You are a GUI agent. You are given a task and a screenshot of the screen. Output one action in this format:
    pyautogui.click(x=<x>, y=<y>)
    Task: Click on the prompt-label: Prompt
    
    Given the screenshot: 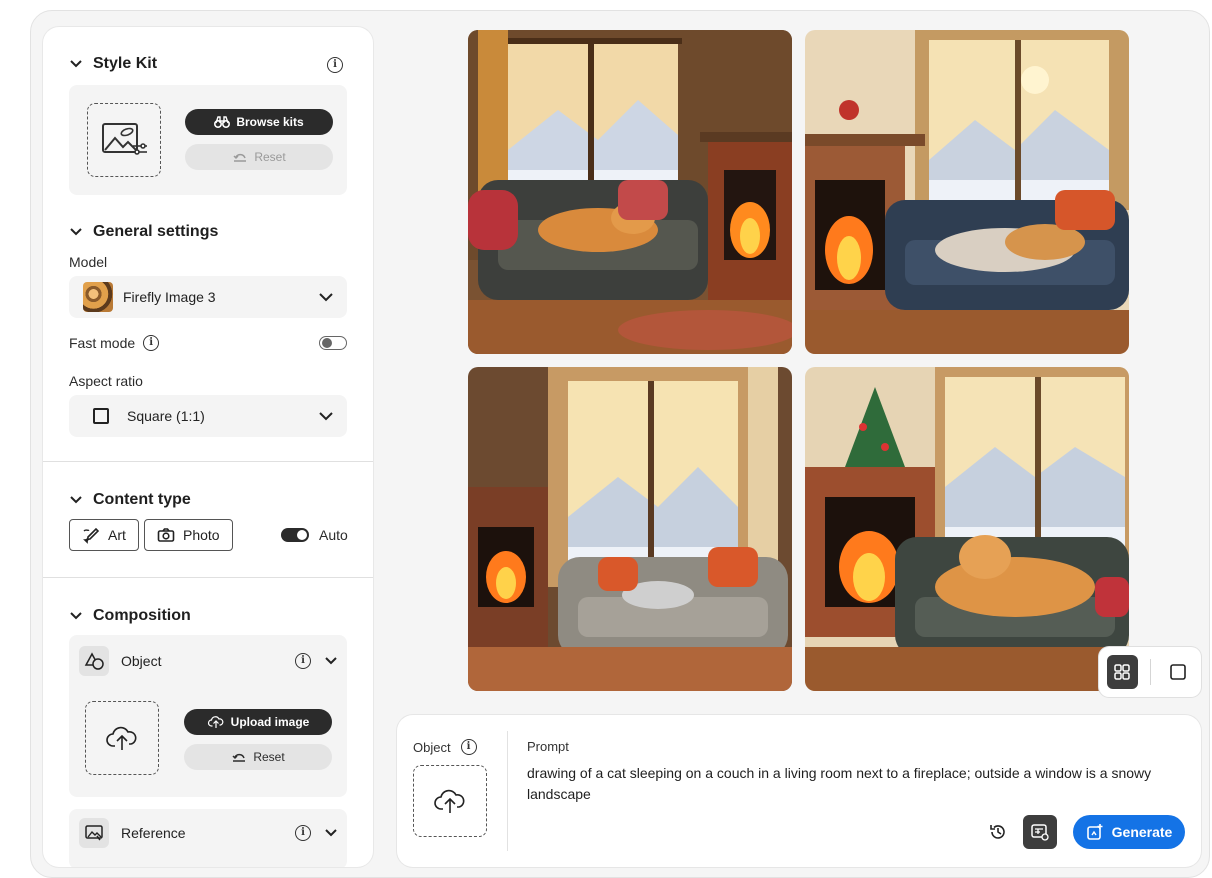 What is the action you would take?
    pyautogui.click(x=548, y=746)
    